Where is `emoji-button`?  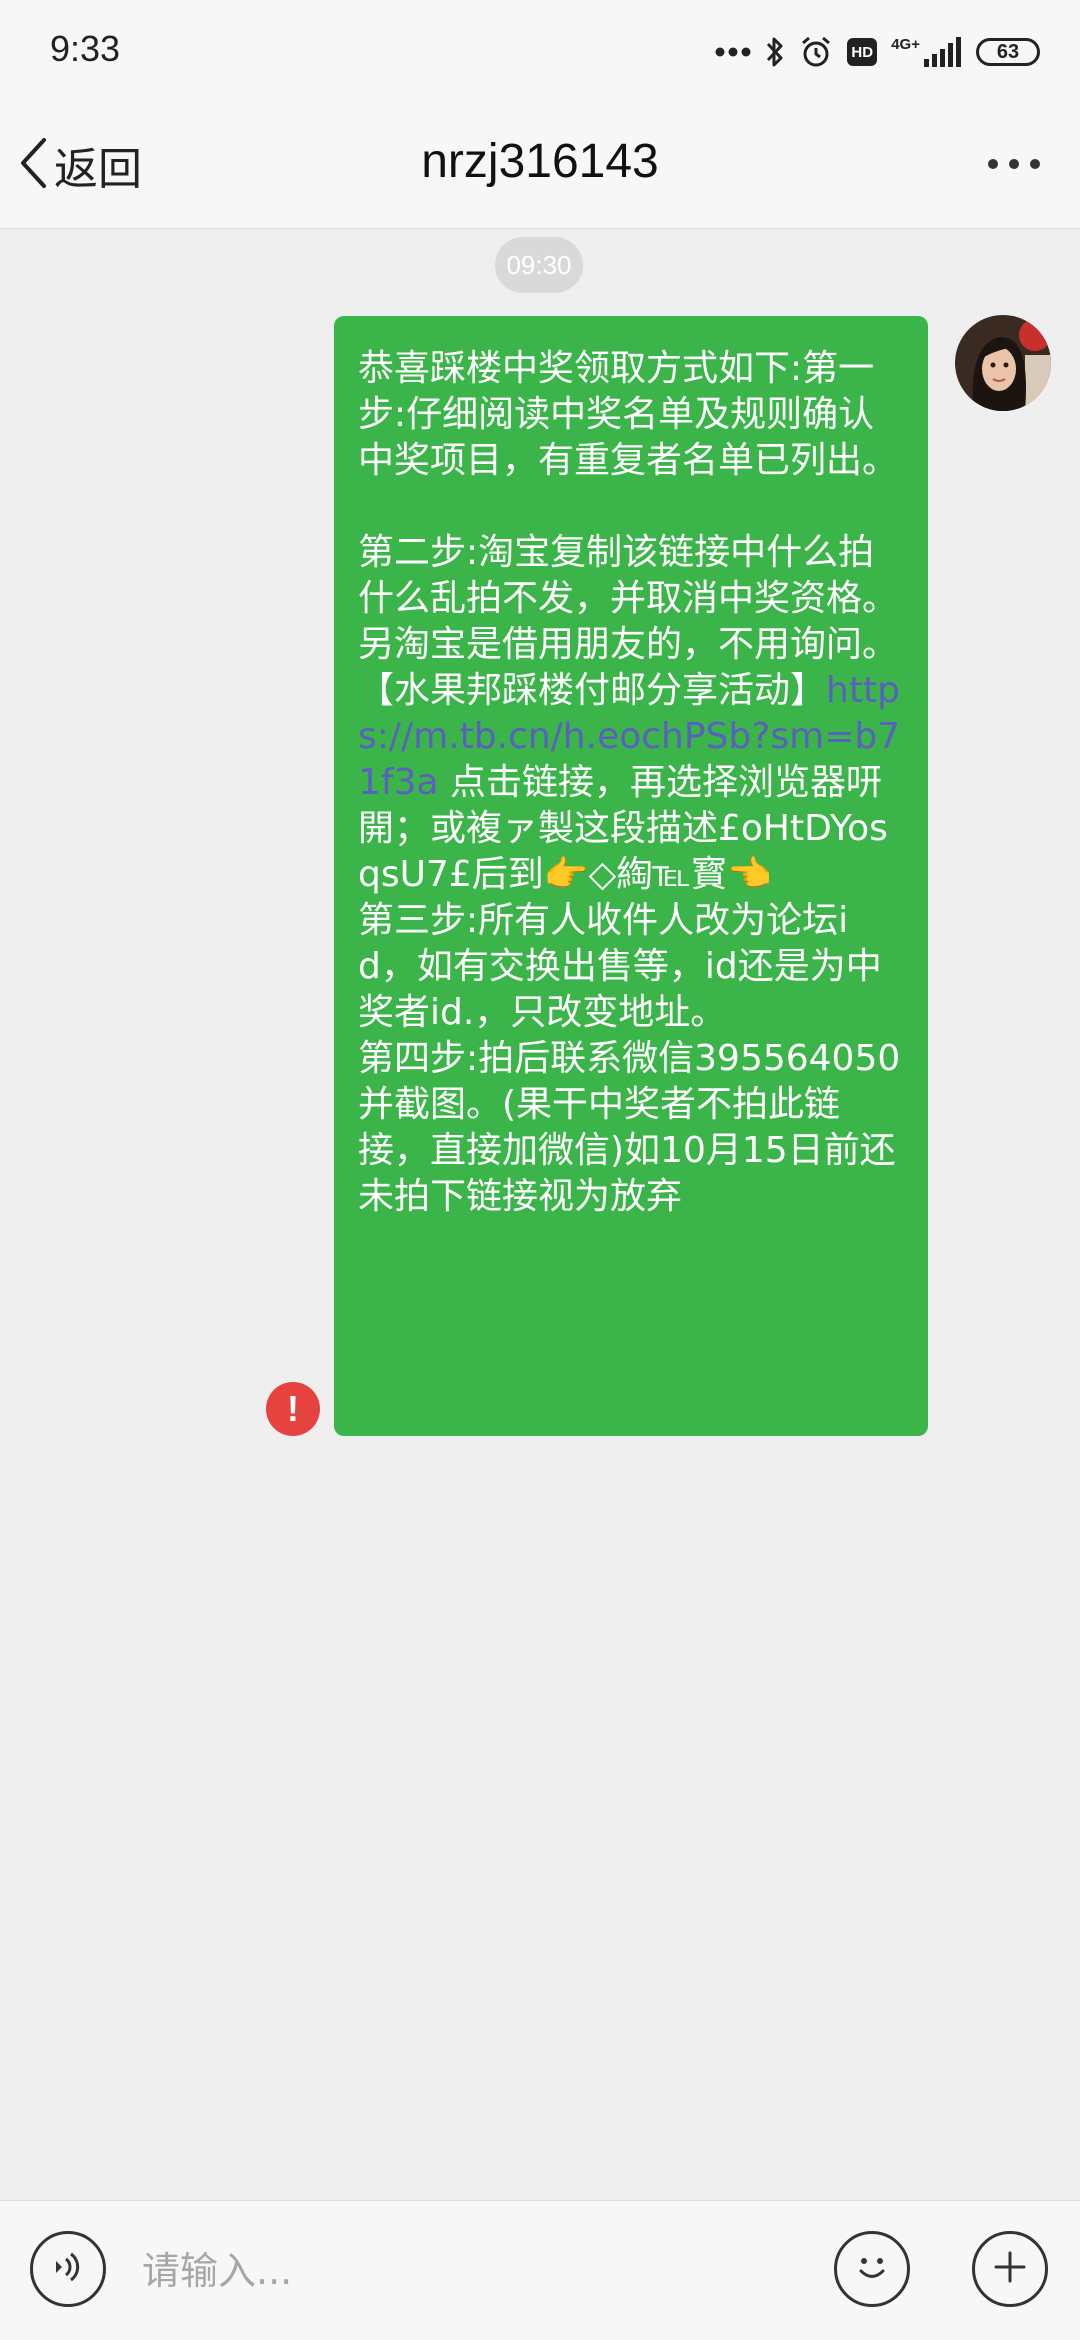
emoji-button is located at coordinates (872, 2269).